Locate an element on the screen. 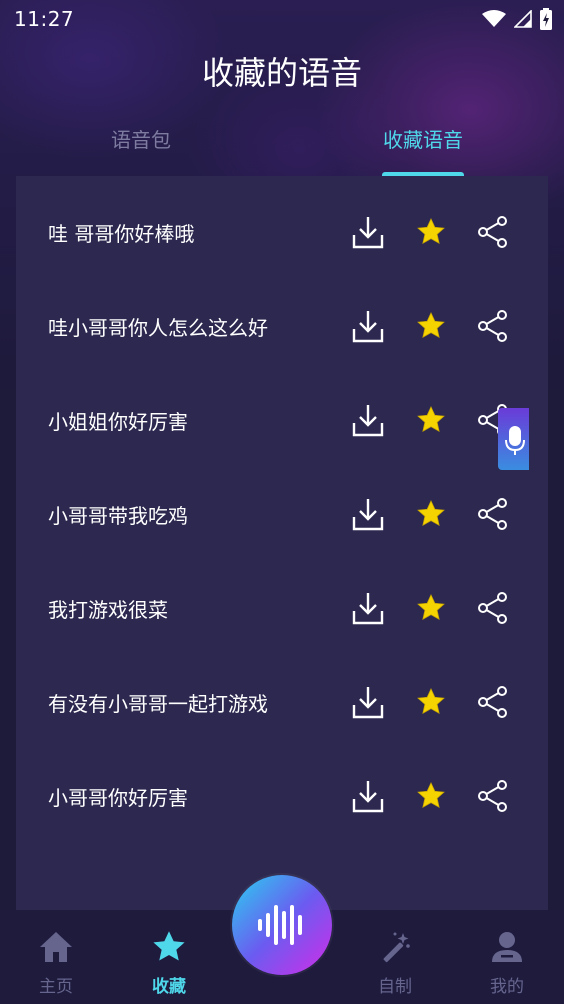  nav-favorites: 收藏 is located at coordinates (169, 962).